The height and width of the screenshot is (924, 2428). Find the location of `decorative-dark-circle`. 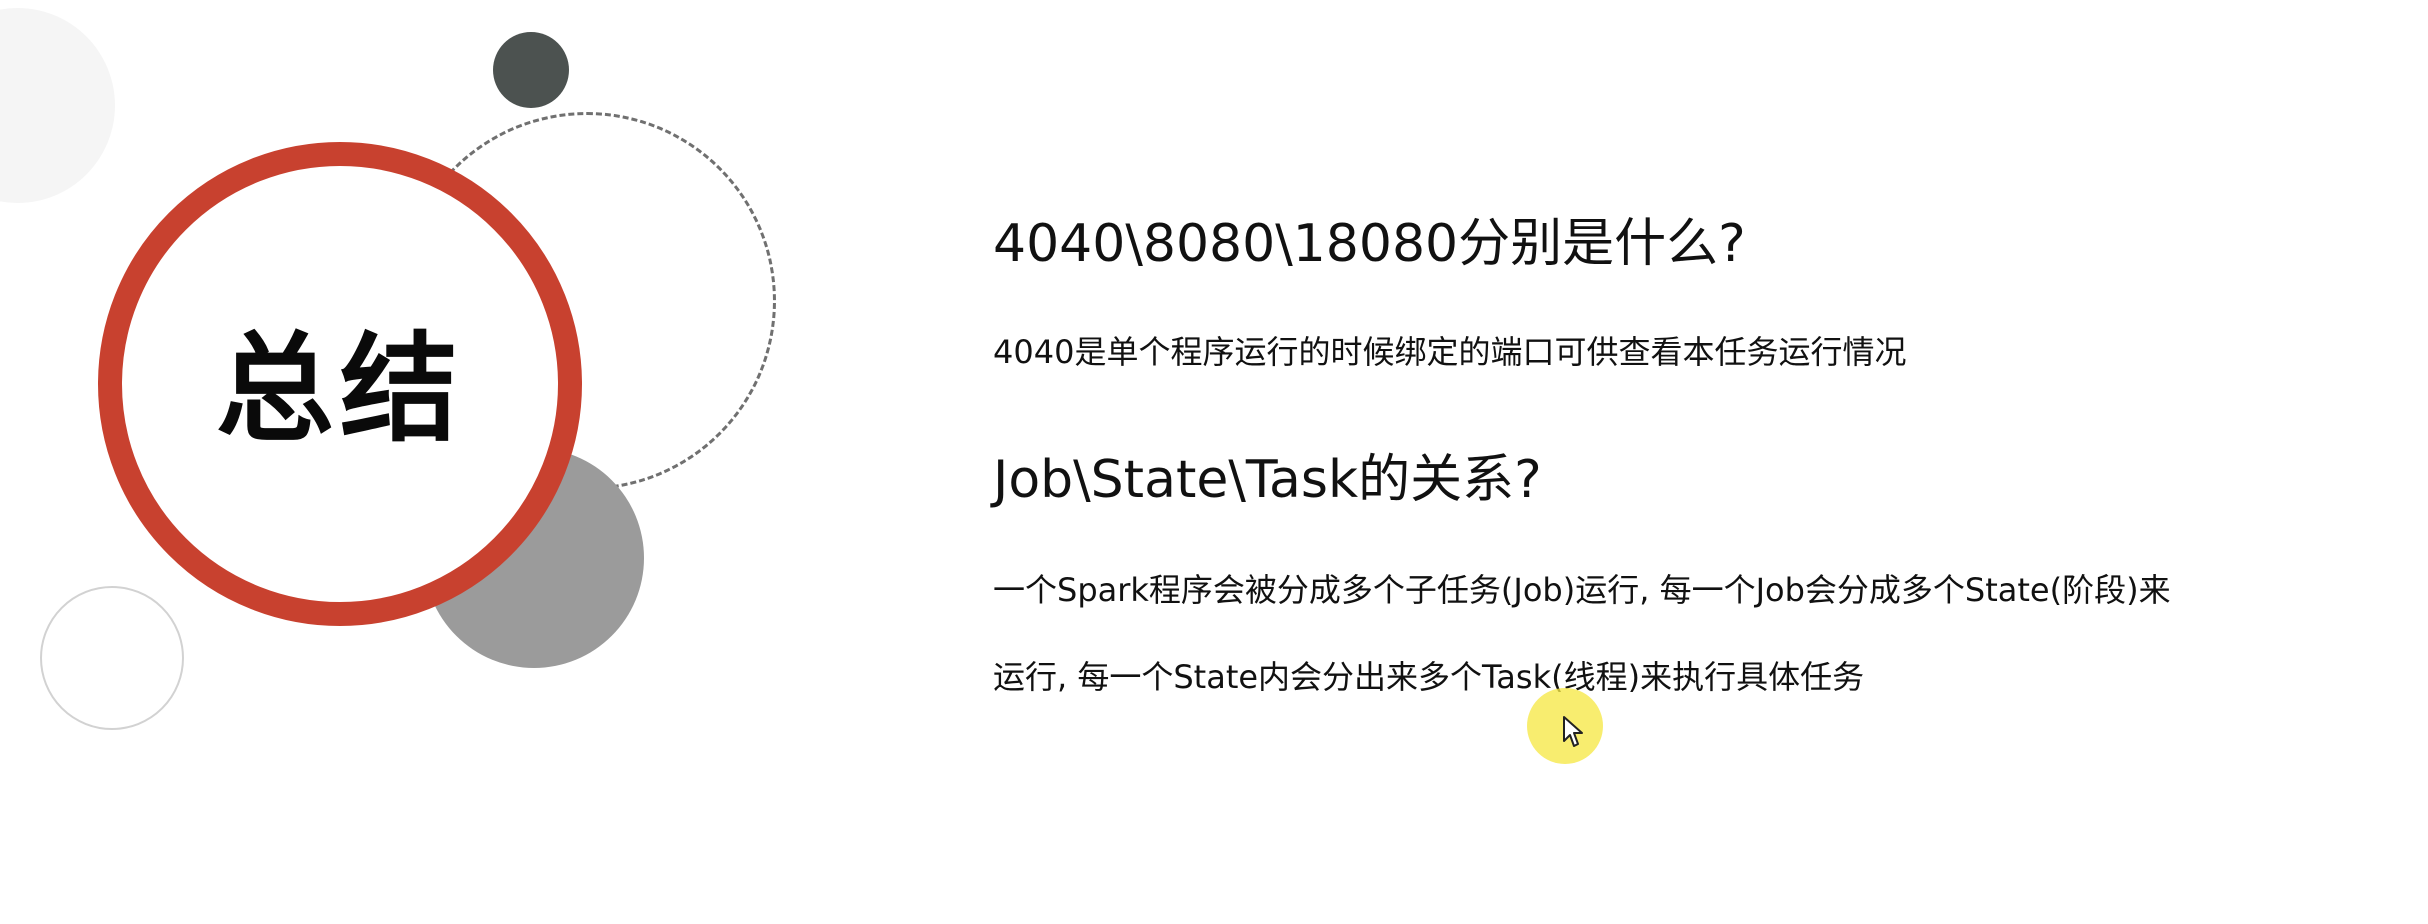

decorative-dark-circle is located at coordinates (531, 70).